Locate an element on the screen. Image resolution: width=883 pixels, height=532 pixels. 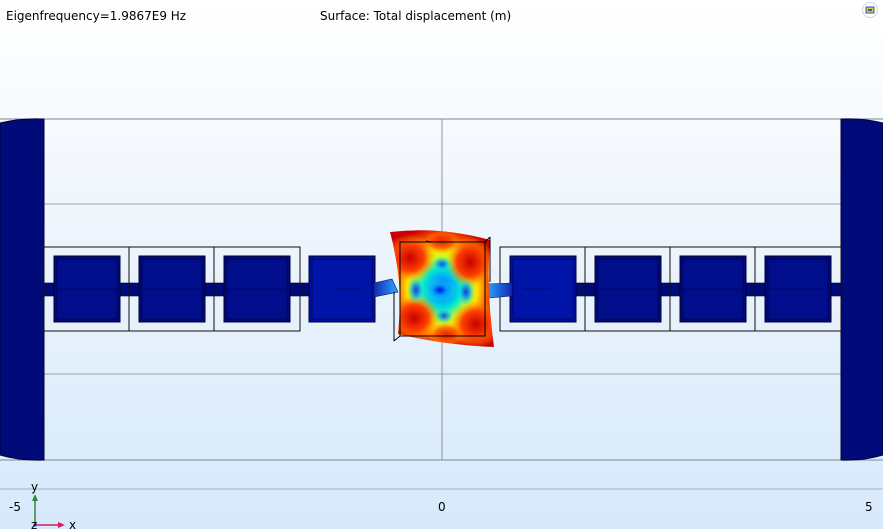
x-tick-label: 5 is located at coordinates (869, 507).